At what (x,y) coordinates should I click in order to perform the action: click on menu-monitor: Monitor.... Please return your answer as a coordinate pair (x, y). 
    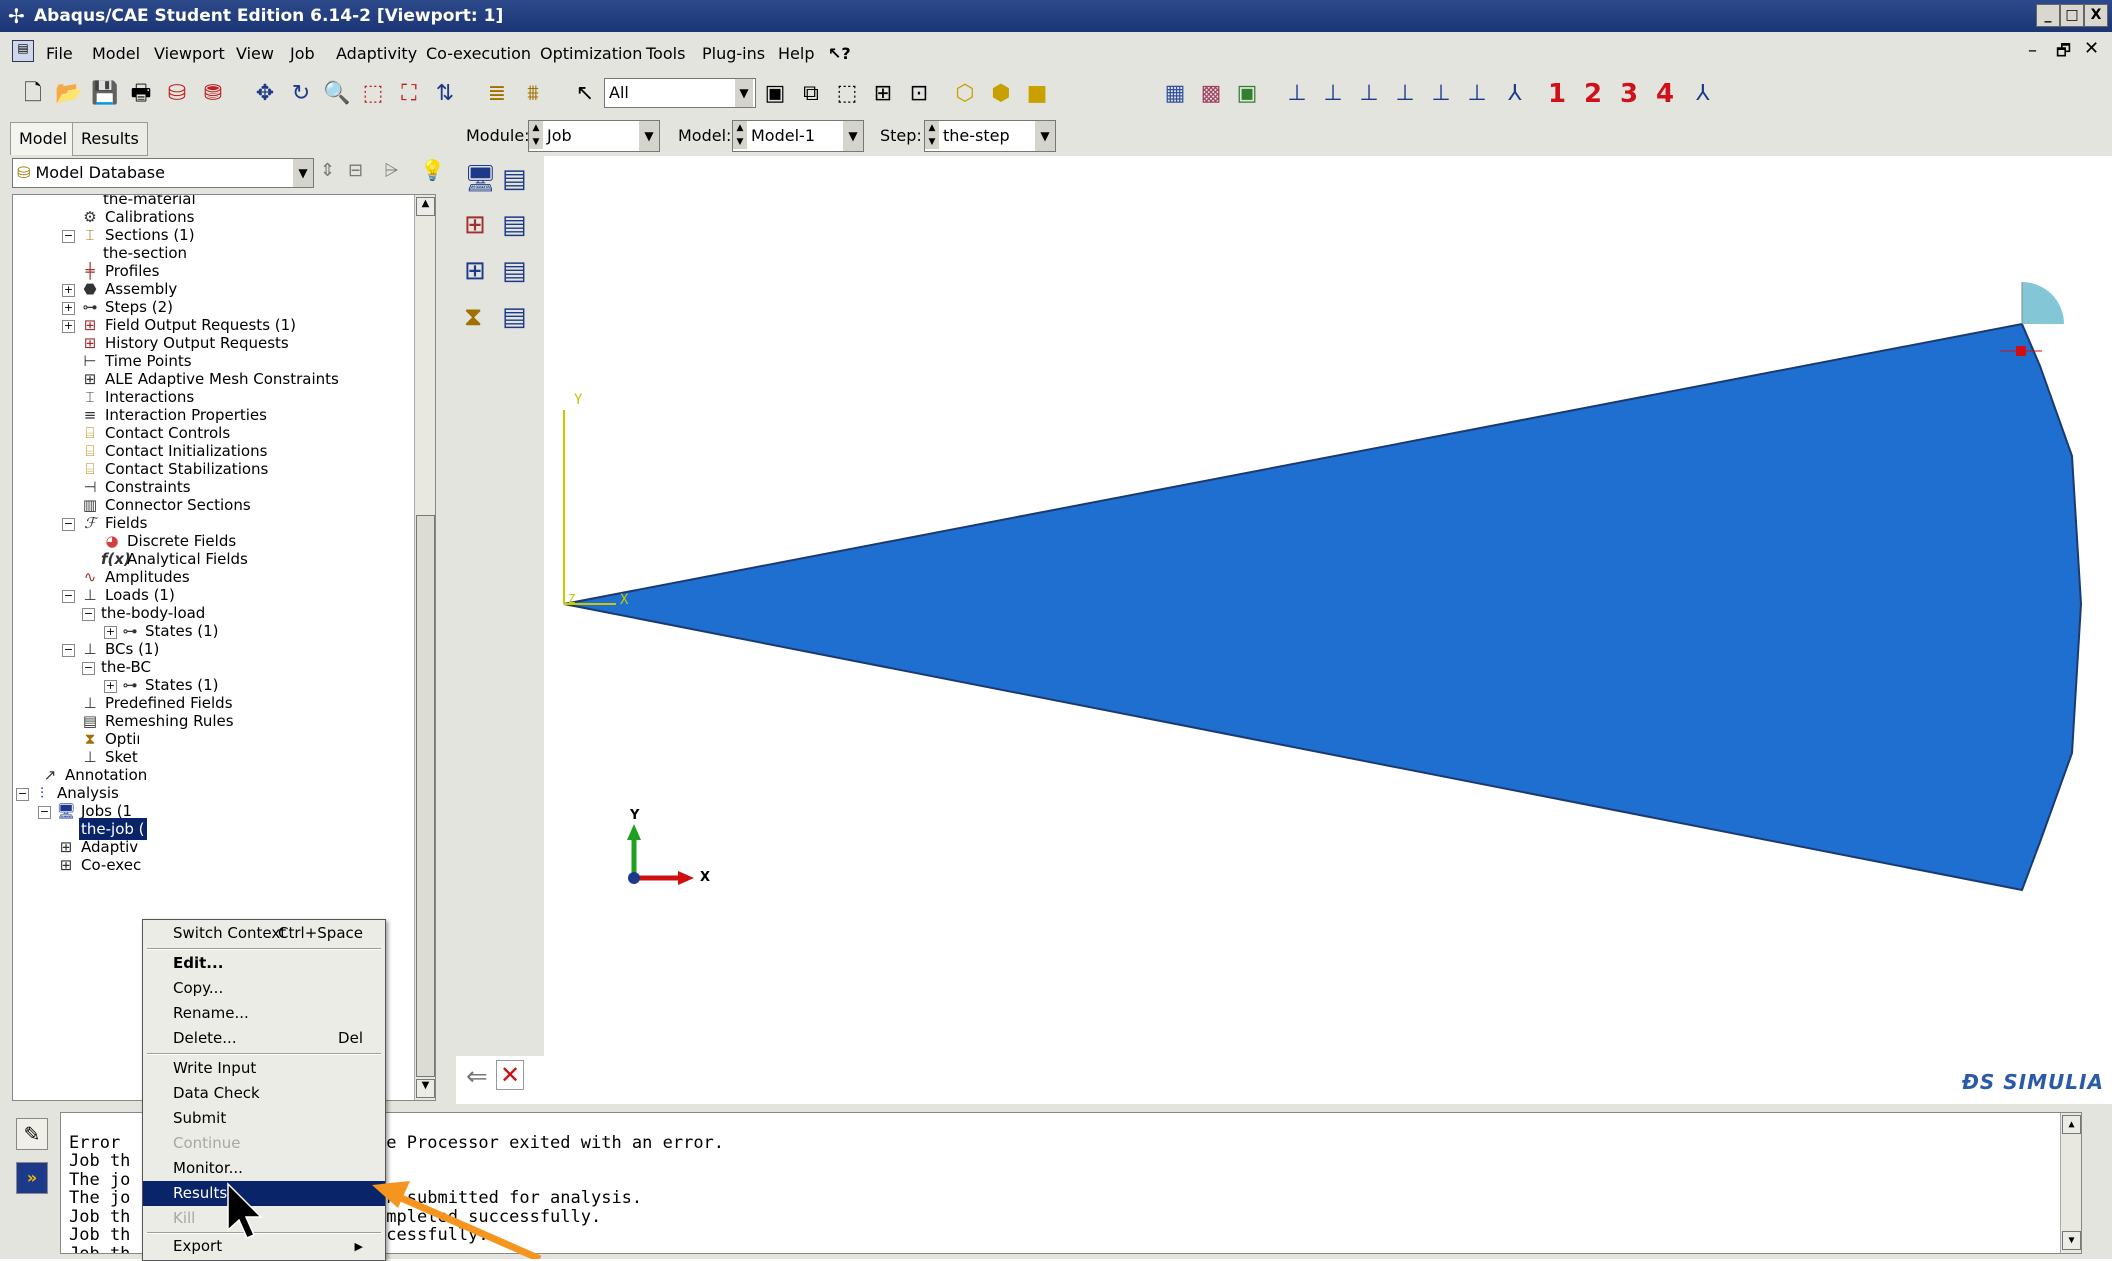
    Looking at the image, I should click on (264, 1168).